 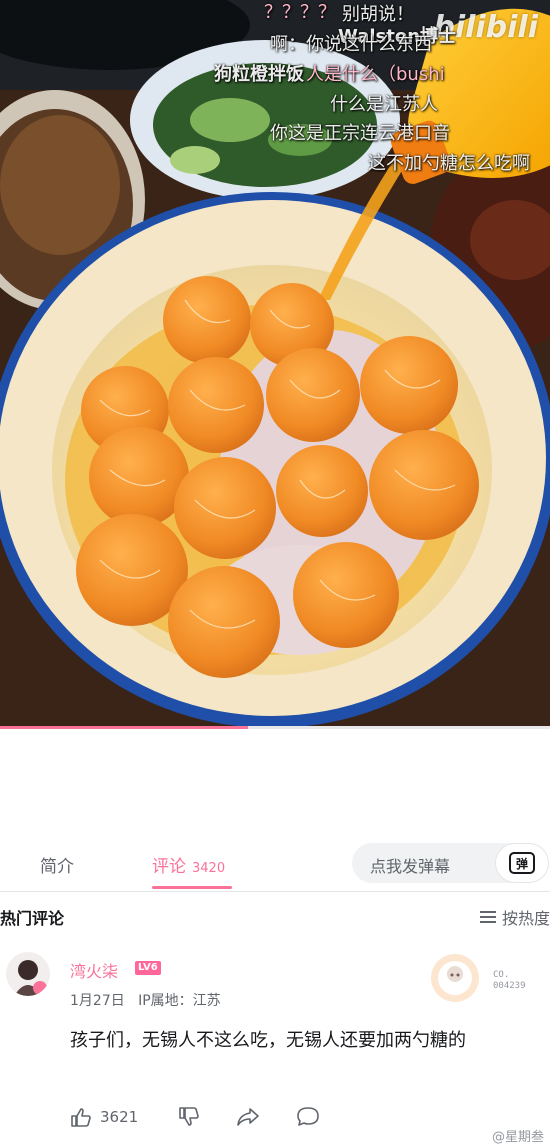 What do you see at coordinates (259, 74) in the screenshot?
I see `danmaku-comment: 狗粒橙拌饭` at bounding box center [259, 74].